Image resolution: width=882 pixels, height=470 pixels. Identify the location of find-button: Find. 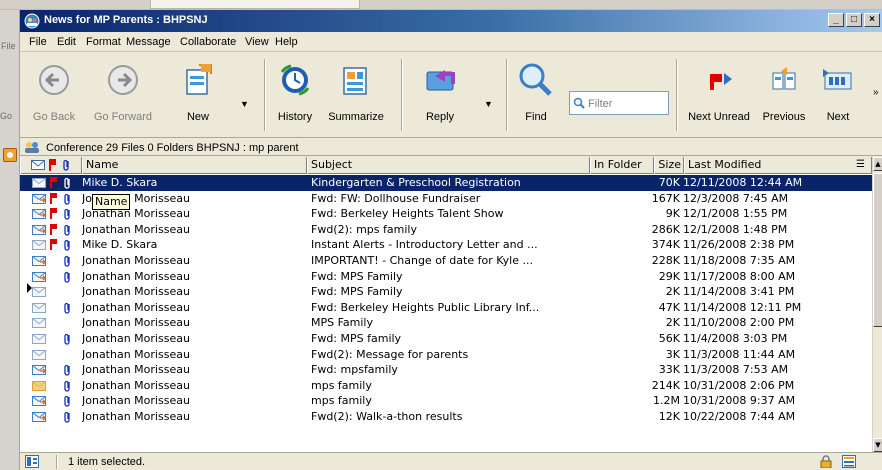
(536, 91).